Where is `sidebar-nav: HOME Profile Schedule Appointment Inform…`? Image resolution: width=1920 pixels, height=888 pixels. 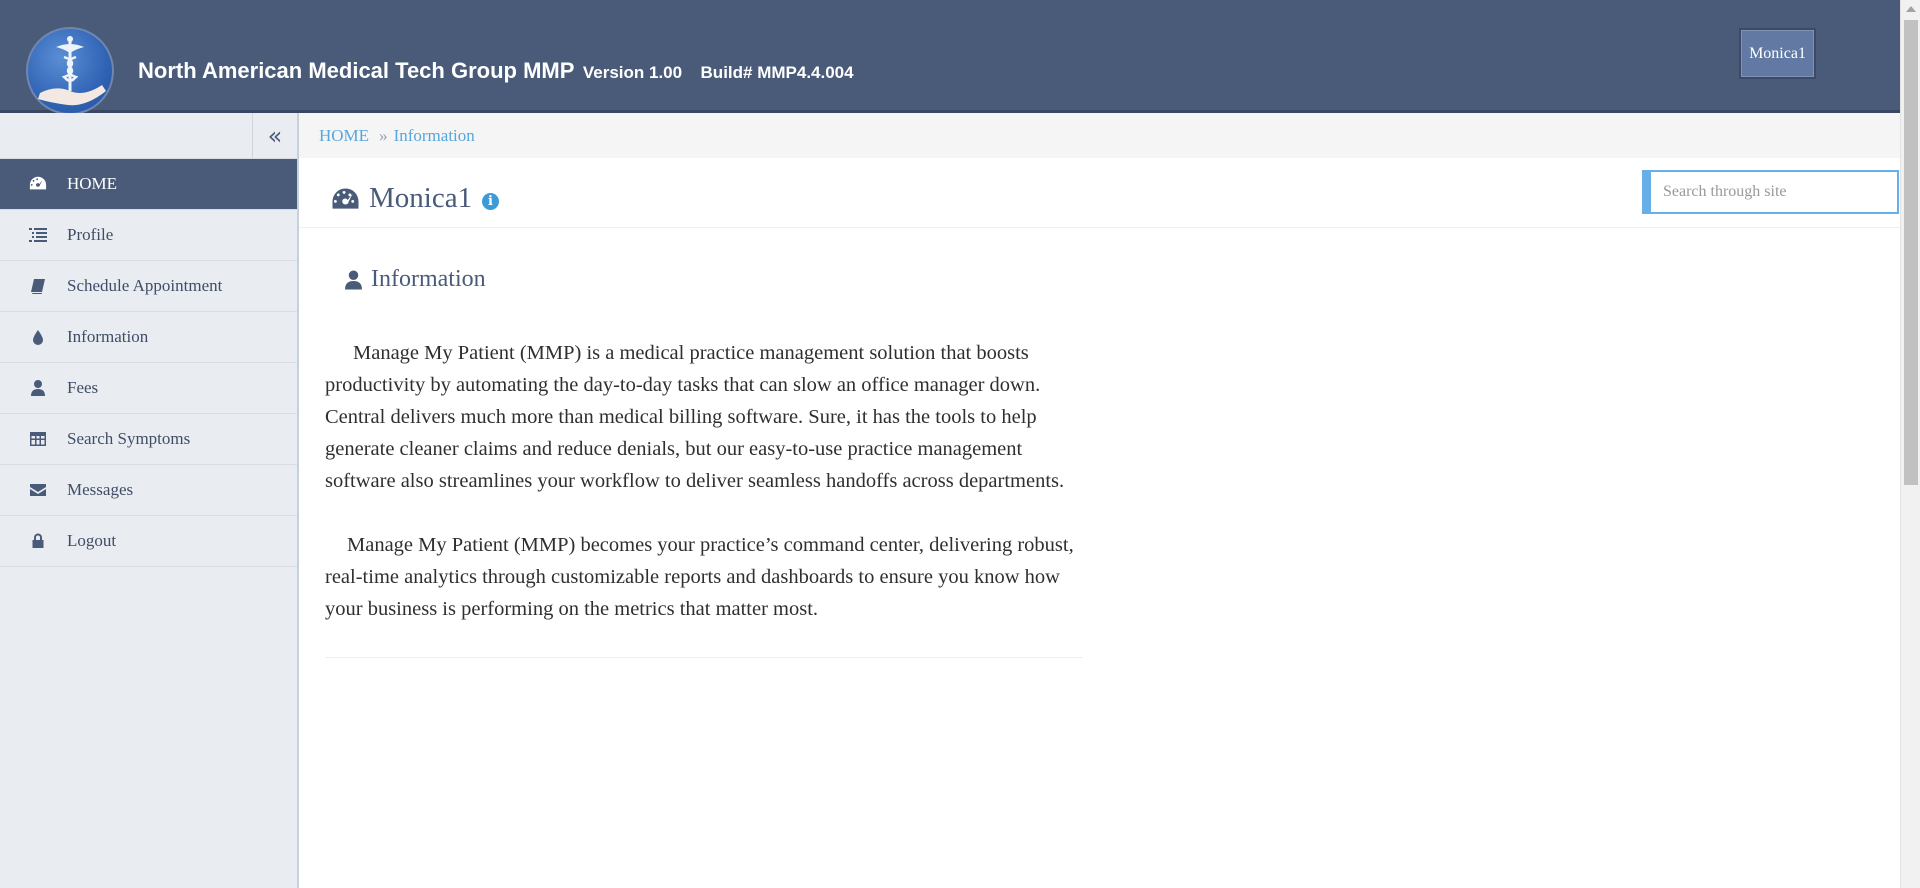 sidebar-nav: HOME Profile Schedule Appointment Inform… is located at coordinates (148, 363).